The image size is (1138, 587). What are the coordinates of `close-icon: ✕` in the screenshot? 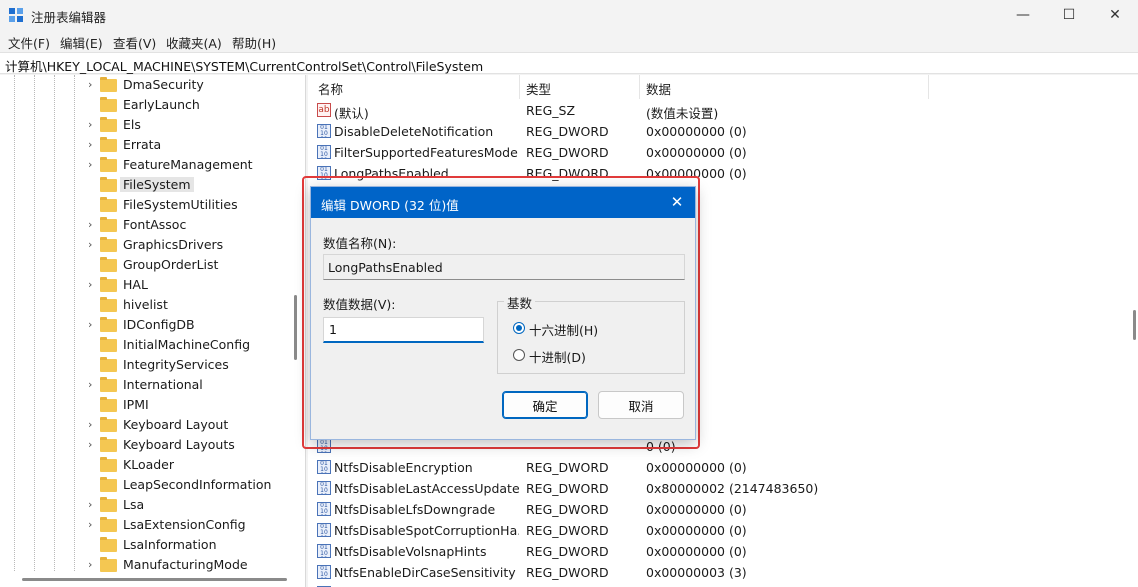 It's located at (1115, 15).